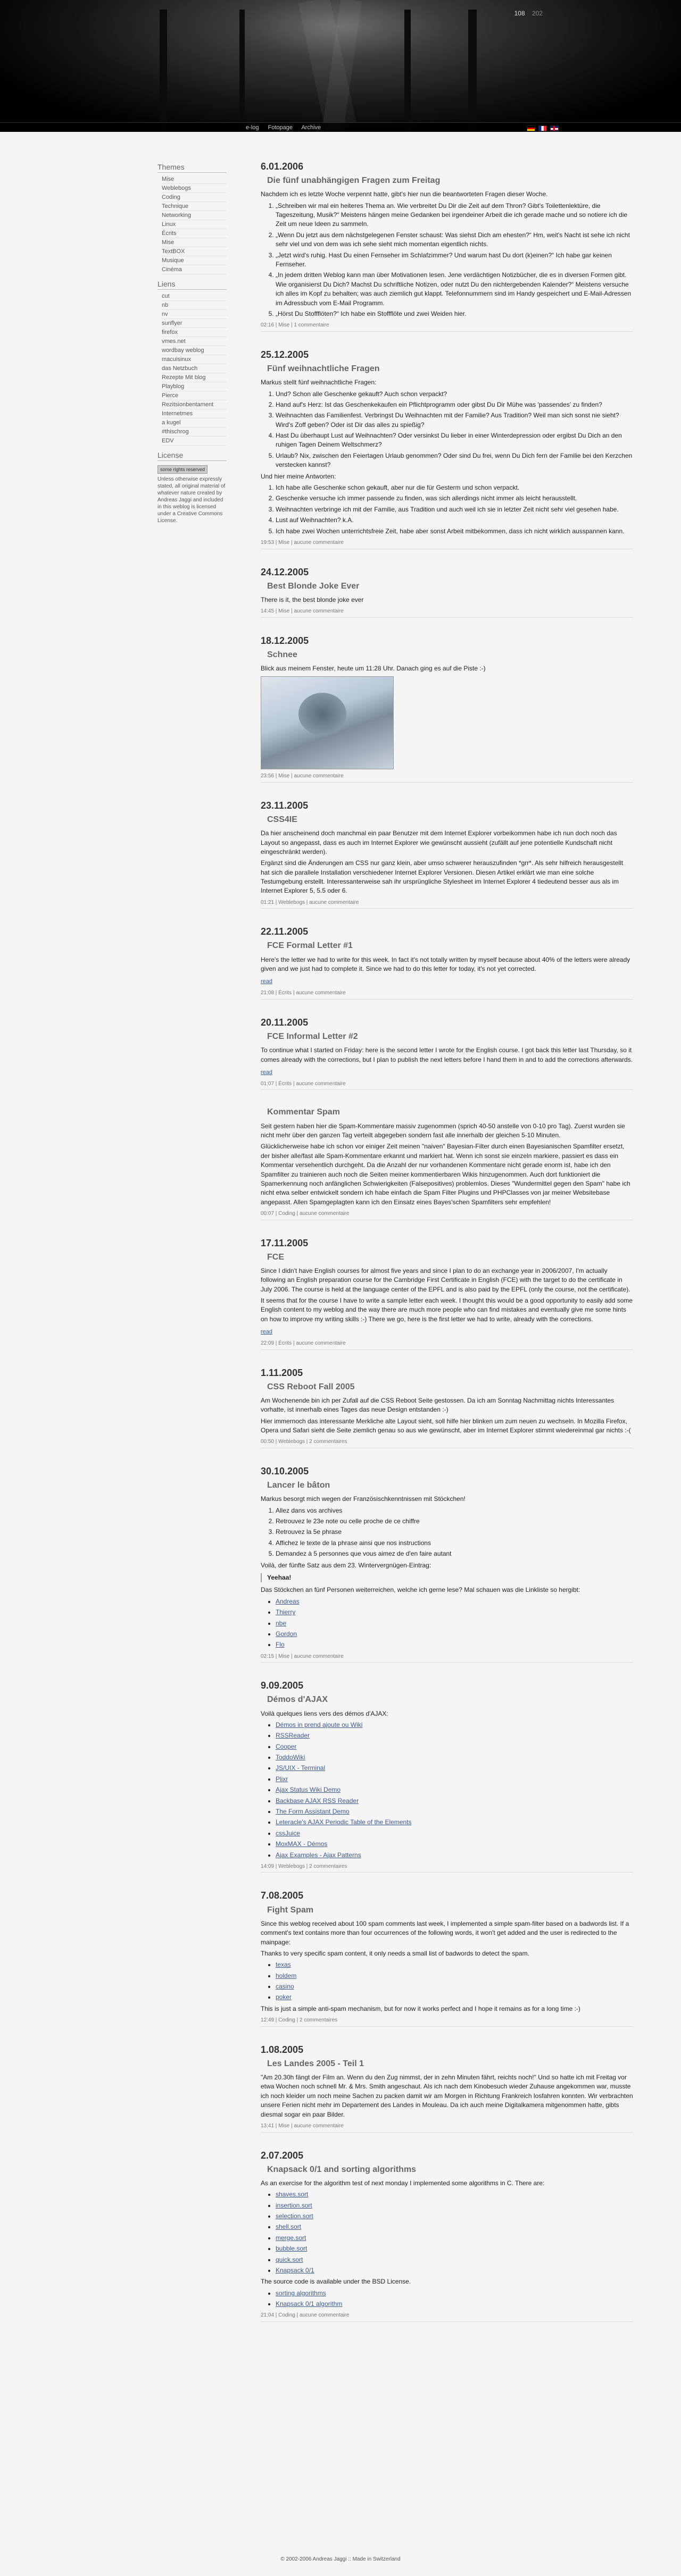  What do you see at coordinates (169, 233) in the screenshot?
I see `sidebar-link: Écrits` at bounding box center [169, 233].